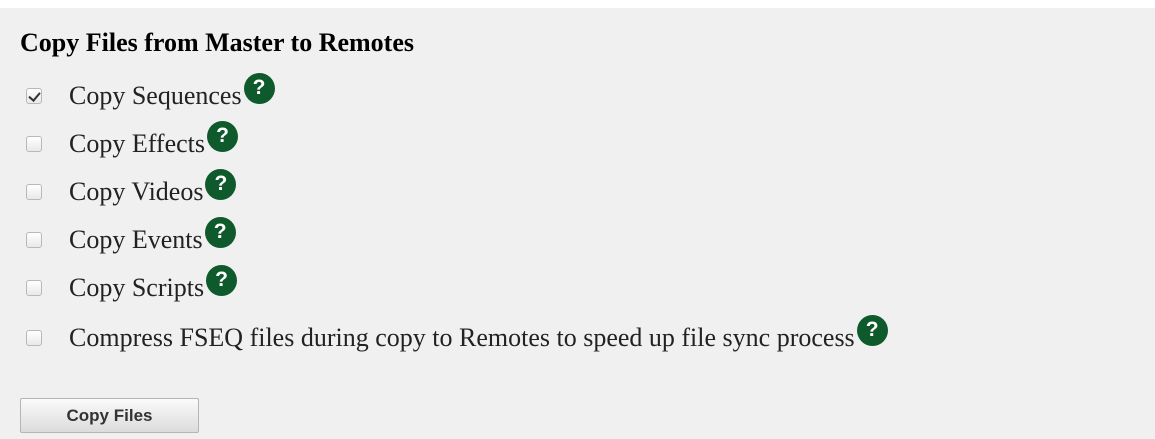 This screenshot has width=1155, height=439. What do you see at coordinates (34, 96) in the screenshot?
I see `copy-sequences-checkbox` at bounding box center [34, 96].